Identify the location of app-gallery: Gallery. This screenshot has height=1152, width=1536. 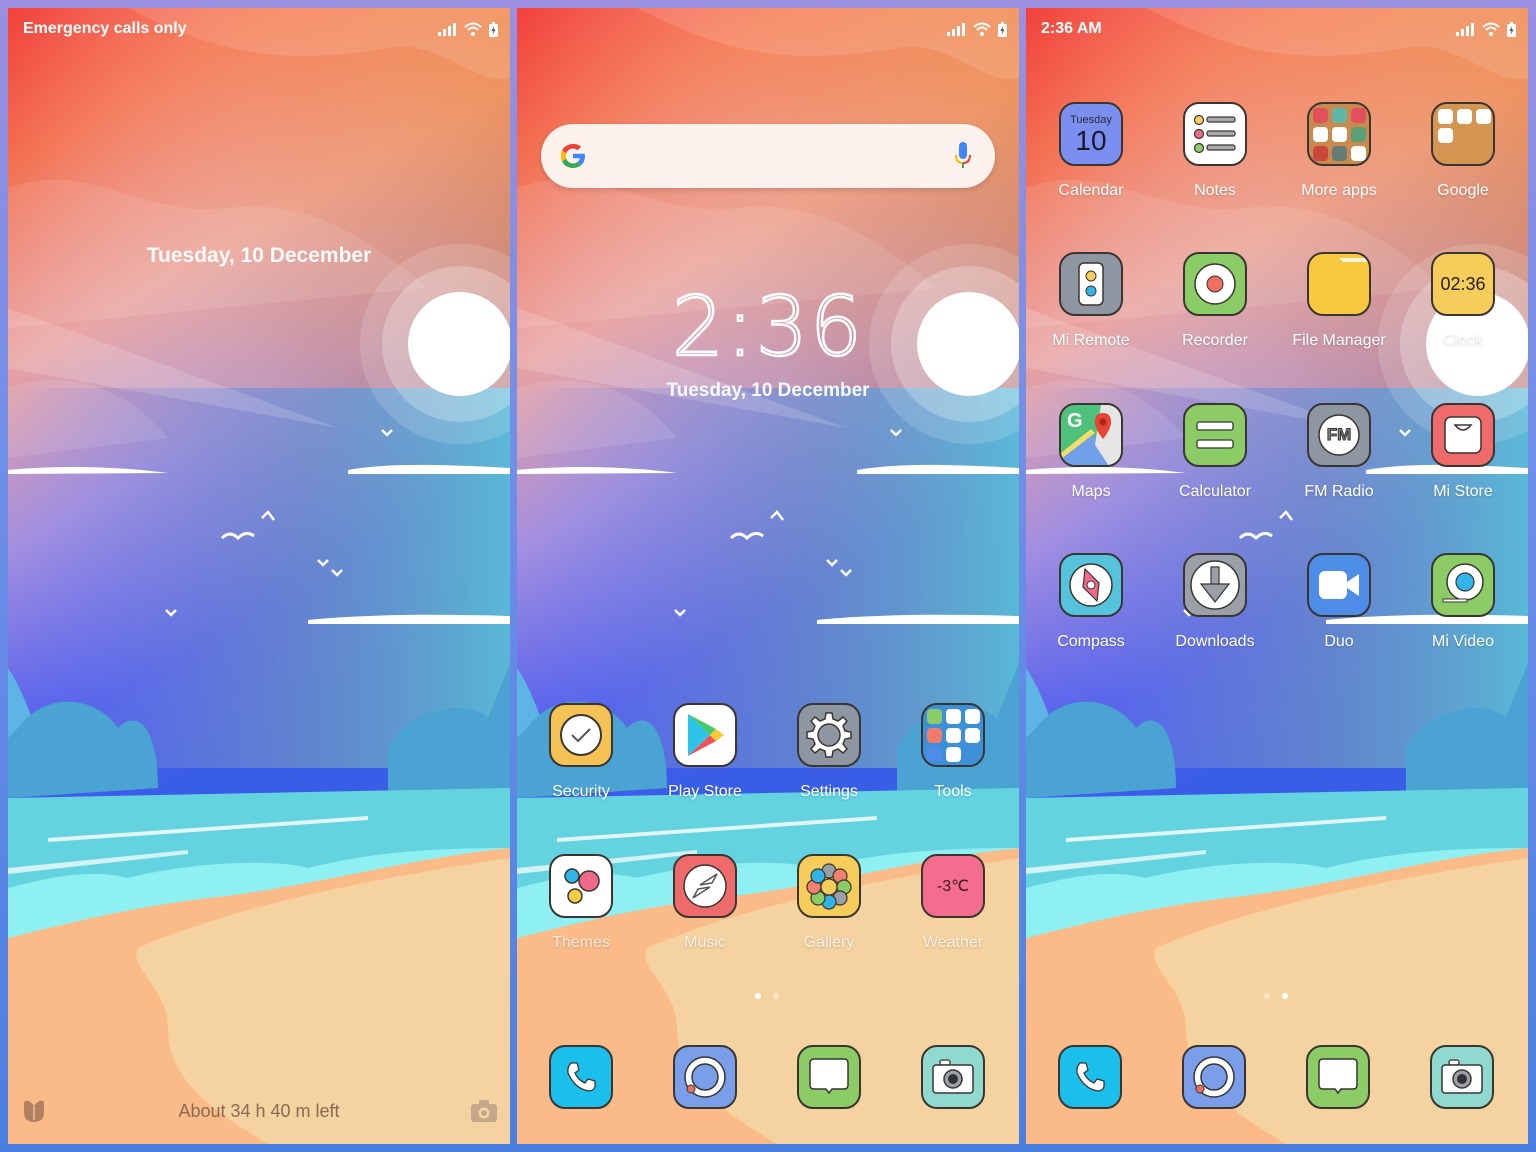
(829, 903).